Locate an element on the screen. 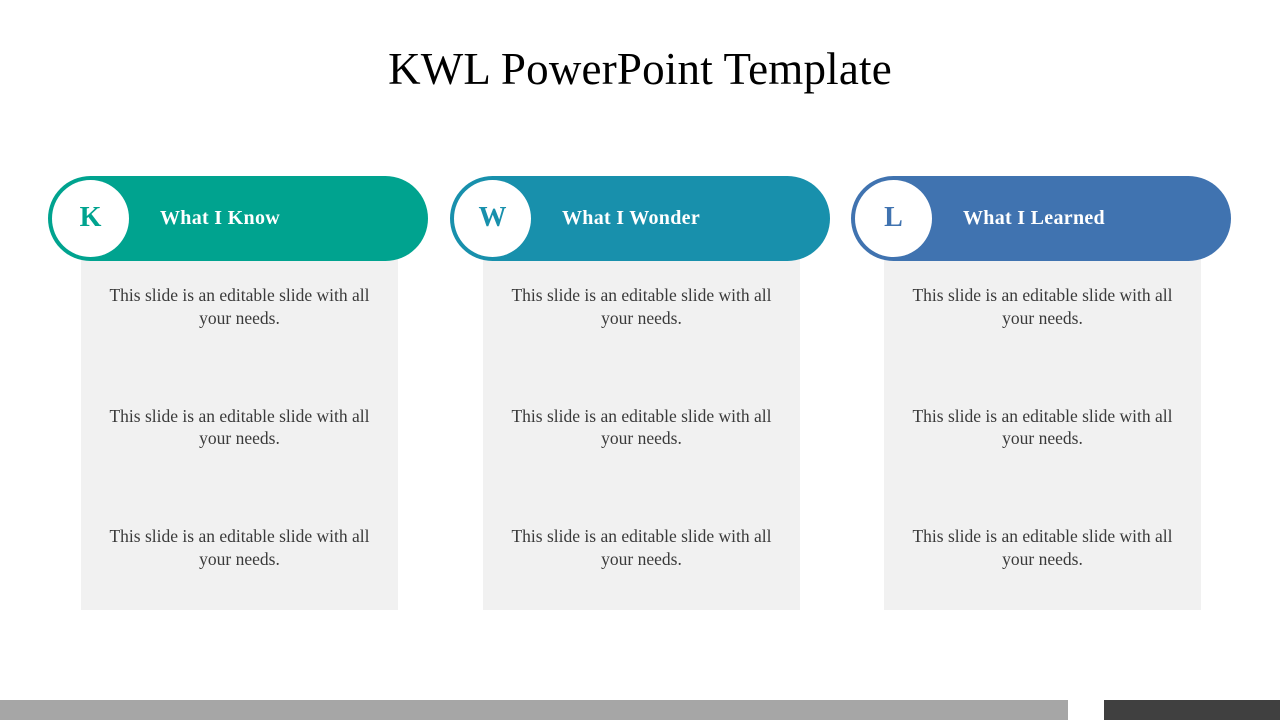 Image resolution: width=1280 pixels, height=720 pixels. column-header-pill: L What I Learned is located at coordinates (1041, 218).